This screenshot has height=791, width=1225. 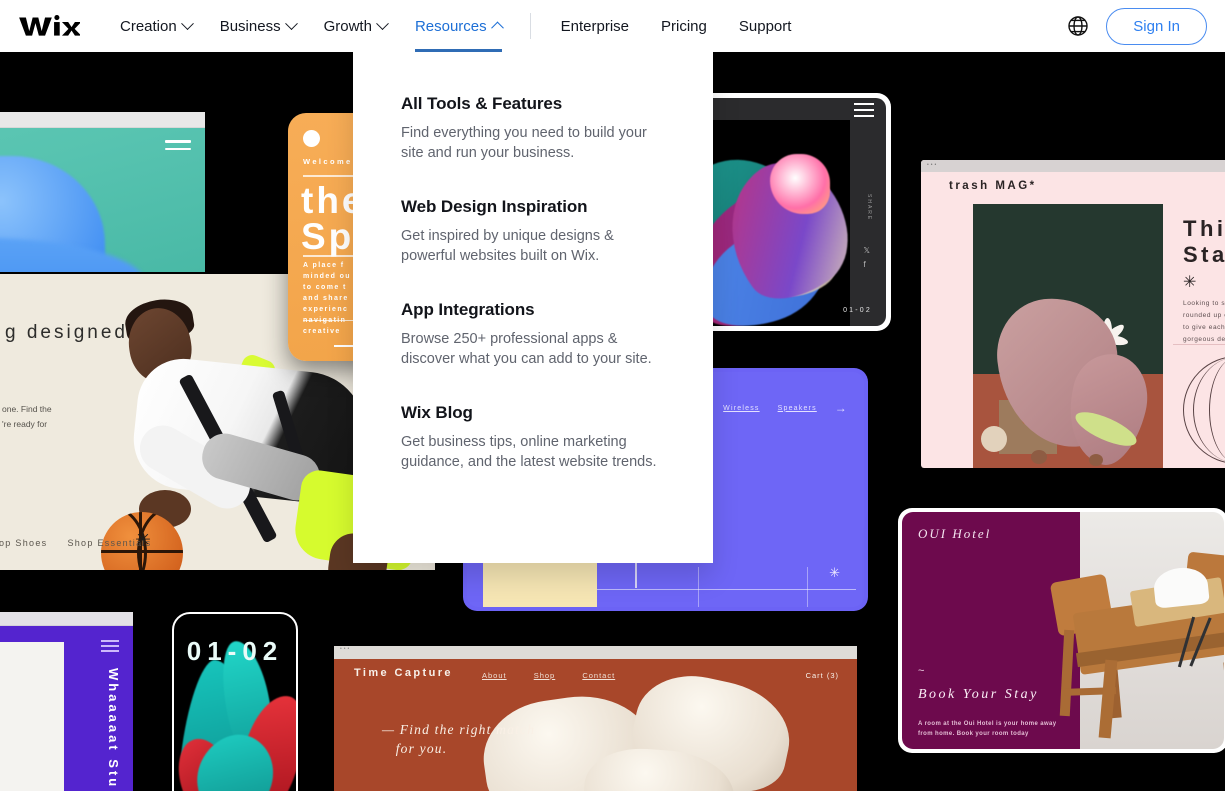 I want to click on dropdown-item-title: All Tools & Features, so click(x=482, y=103).